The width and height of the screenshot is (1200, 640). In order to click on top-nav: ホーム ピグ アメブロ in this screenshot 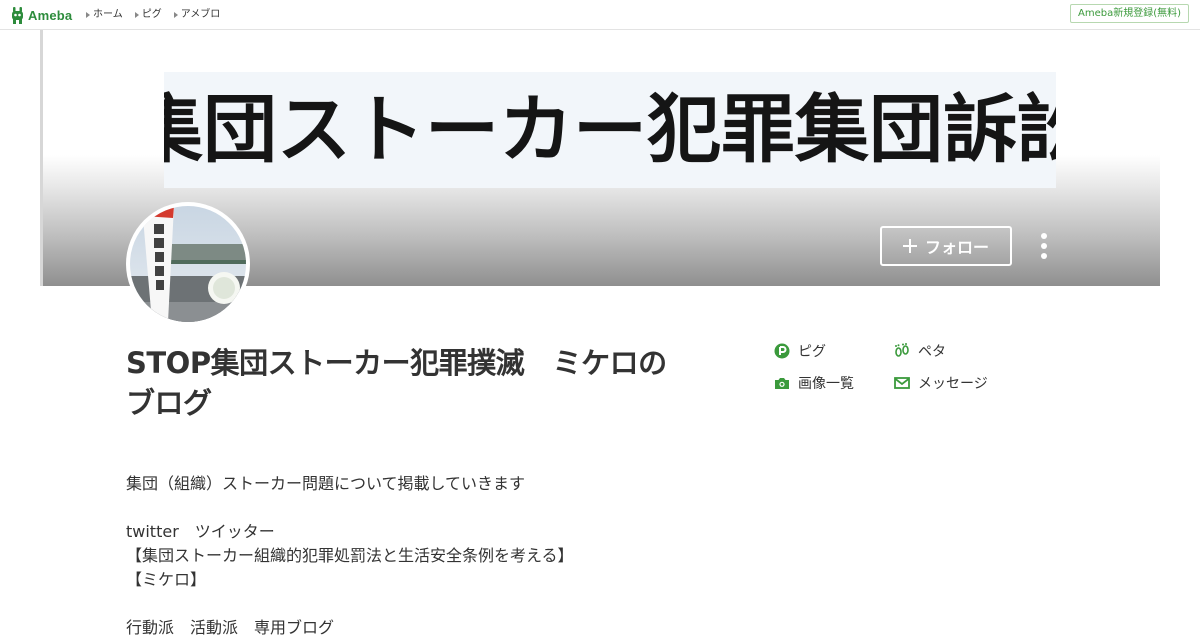, I will do `click(153, 15)`.